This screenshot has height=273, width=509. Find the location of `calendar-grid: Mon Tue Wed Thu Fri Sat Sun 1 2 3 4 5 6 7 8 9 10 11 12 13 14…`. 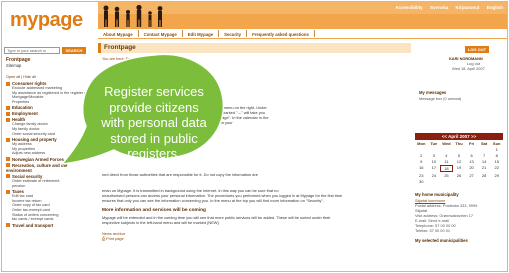

calendar-grid: Mon Tue Wed Thu Fri Sat Sun 1 2 3 4 5 6 7 8 9 10 11 12 13 14… is located at coordinates (459, 162).